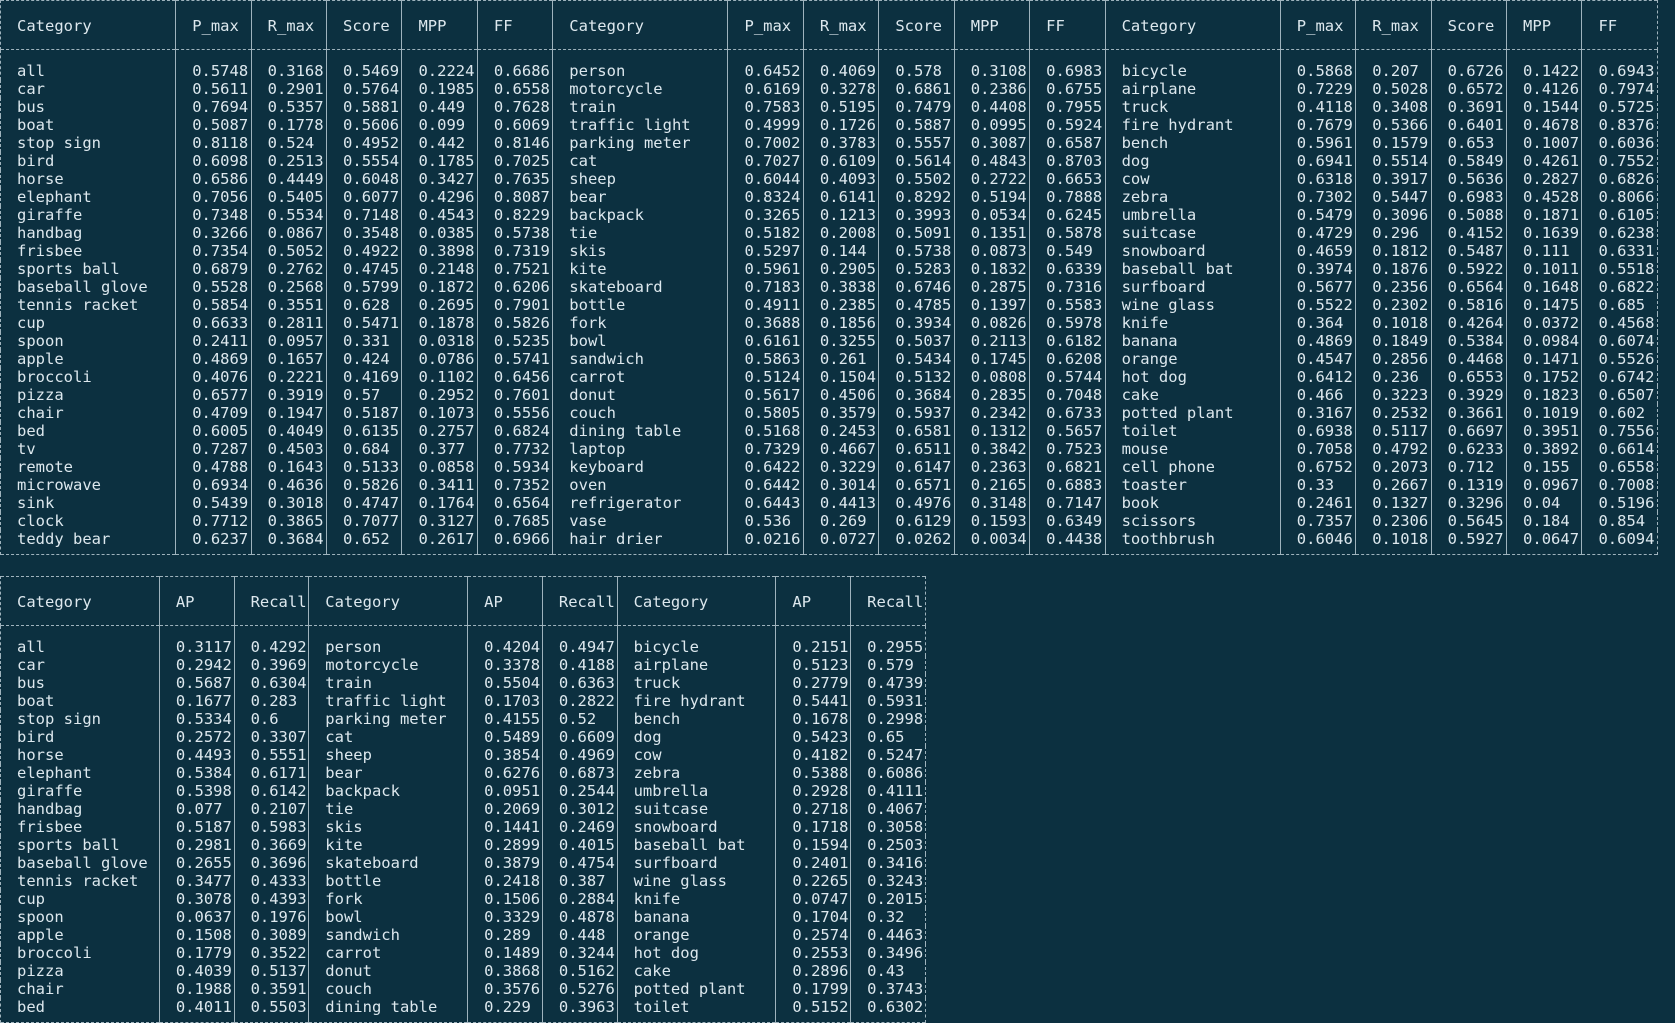  I want to click on table-cell: 0.5196, so click(1619, 503).